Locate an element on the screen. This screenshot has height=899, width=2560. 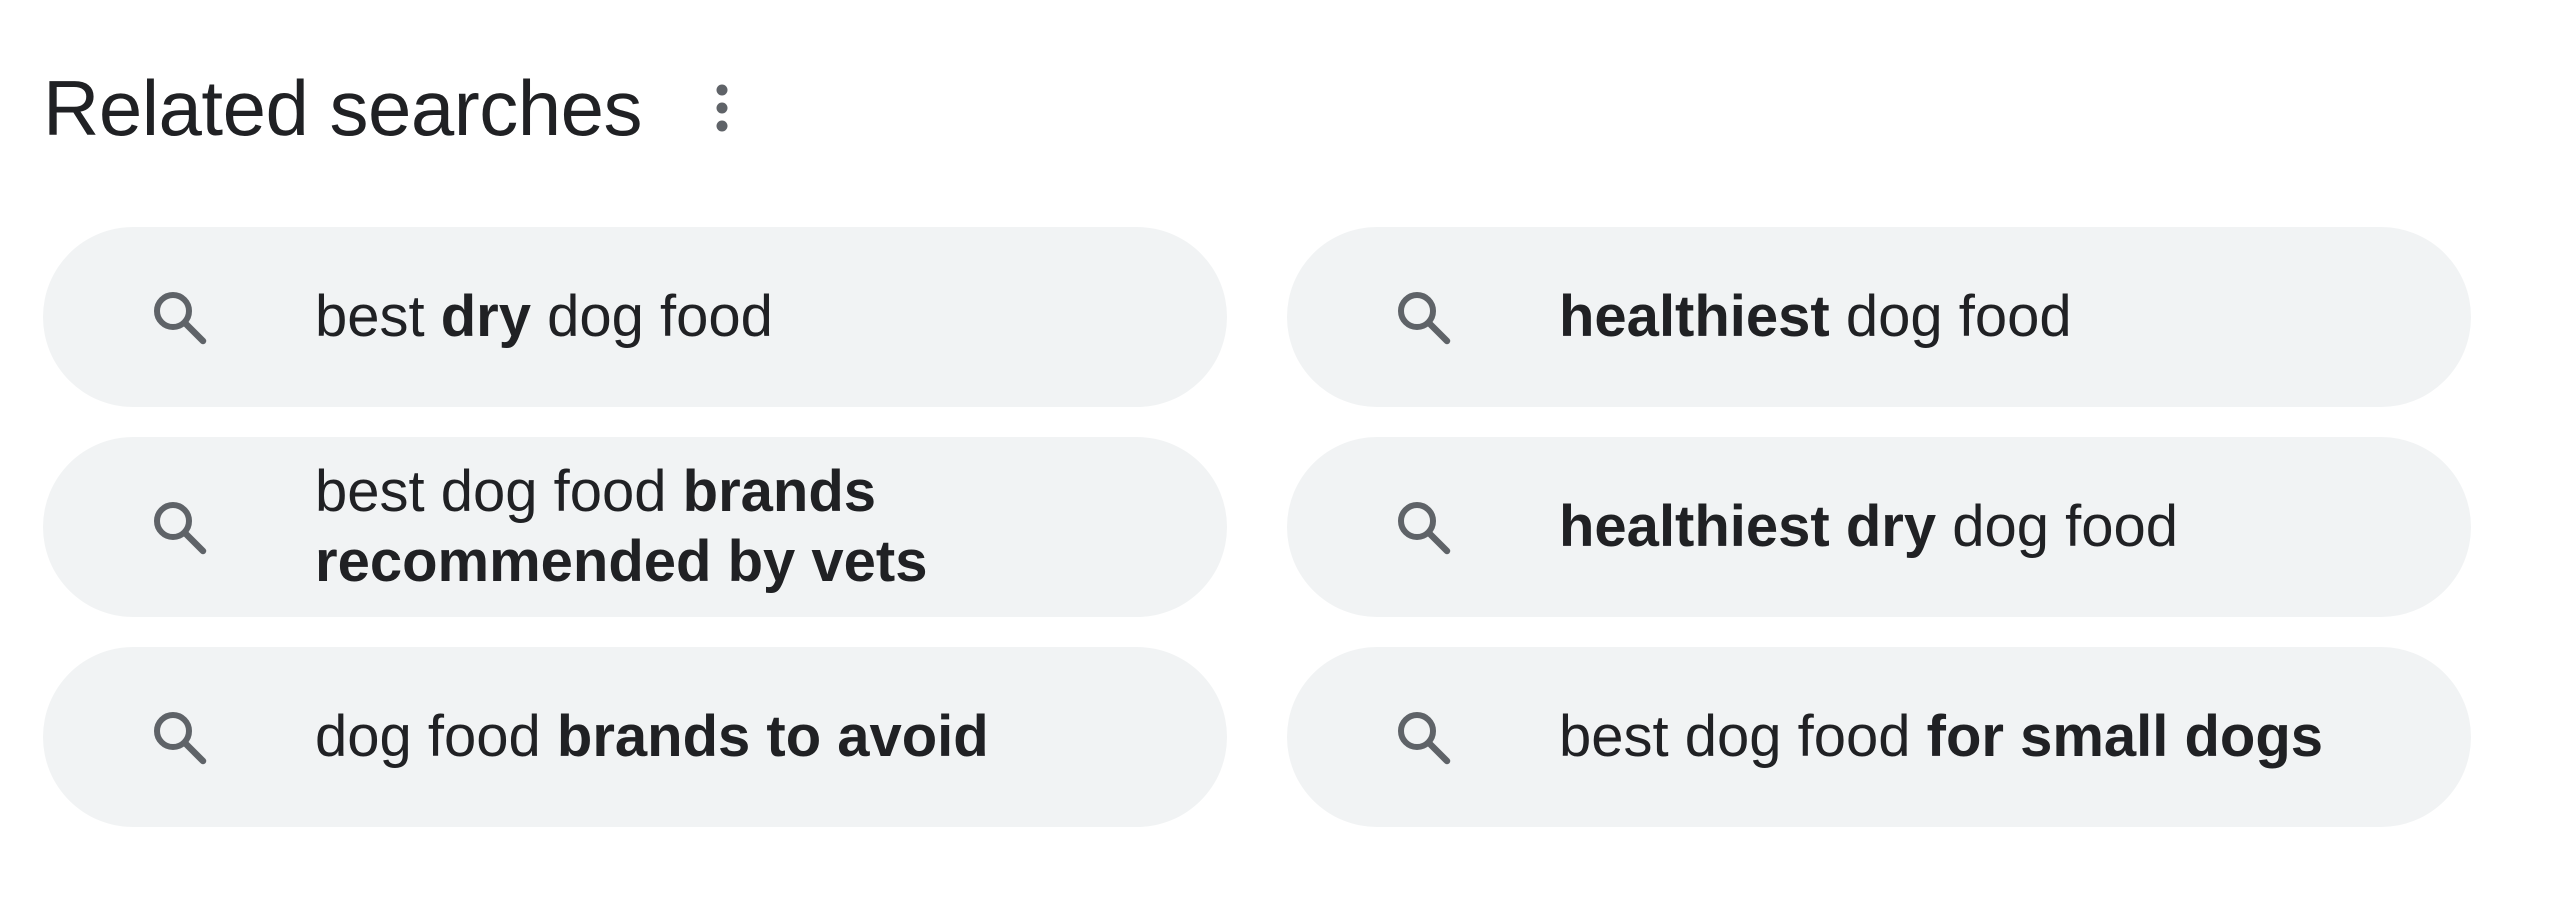
related-search-chip: best dry dog food is located at coordinates (635, 317).